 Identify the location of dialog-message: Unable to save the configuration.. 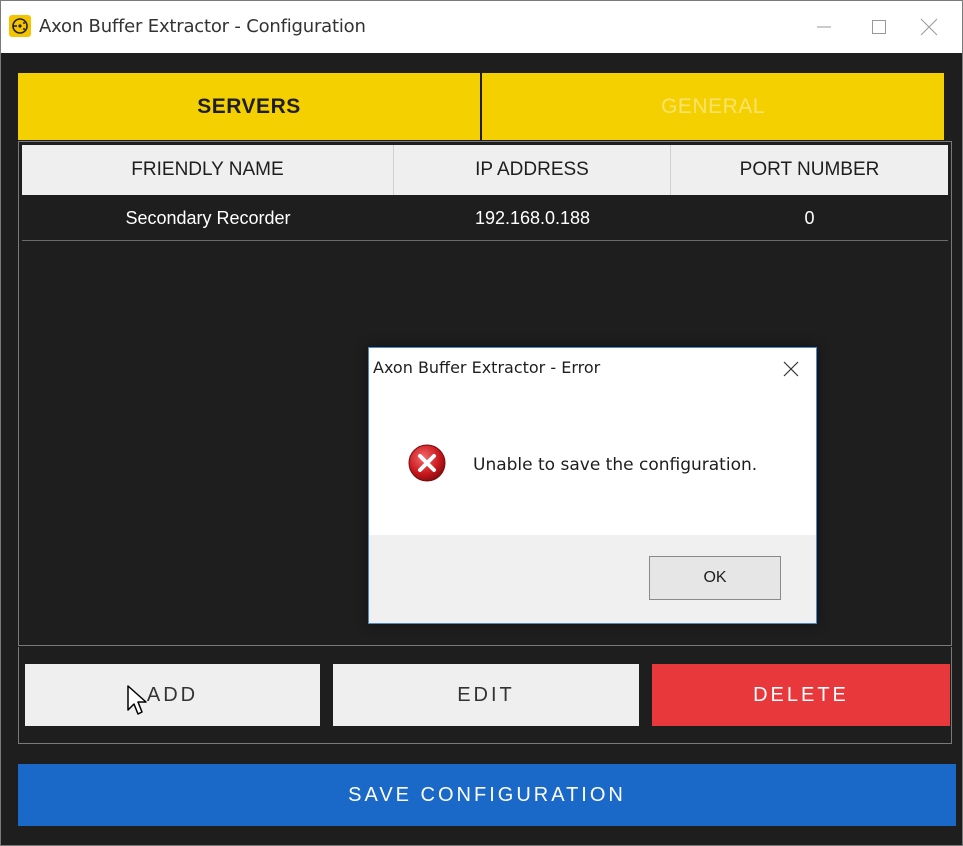
(615, 465).